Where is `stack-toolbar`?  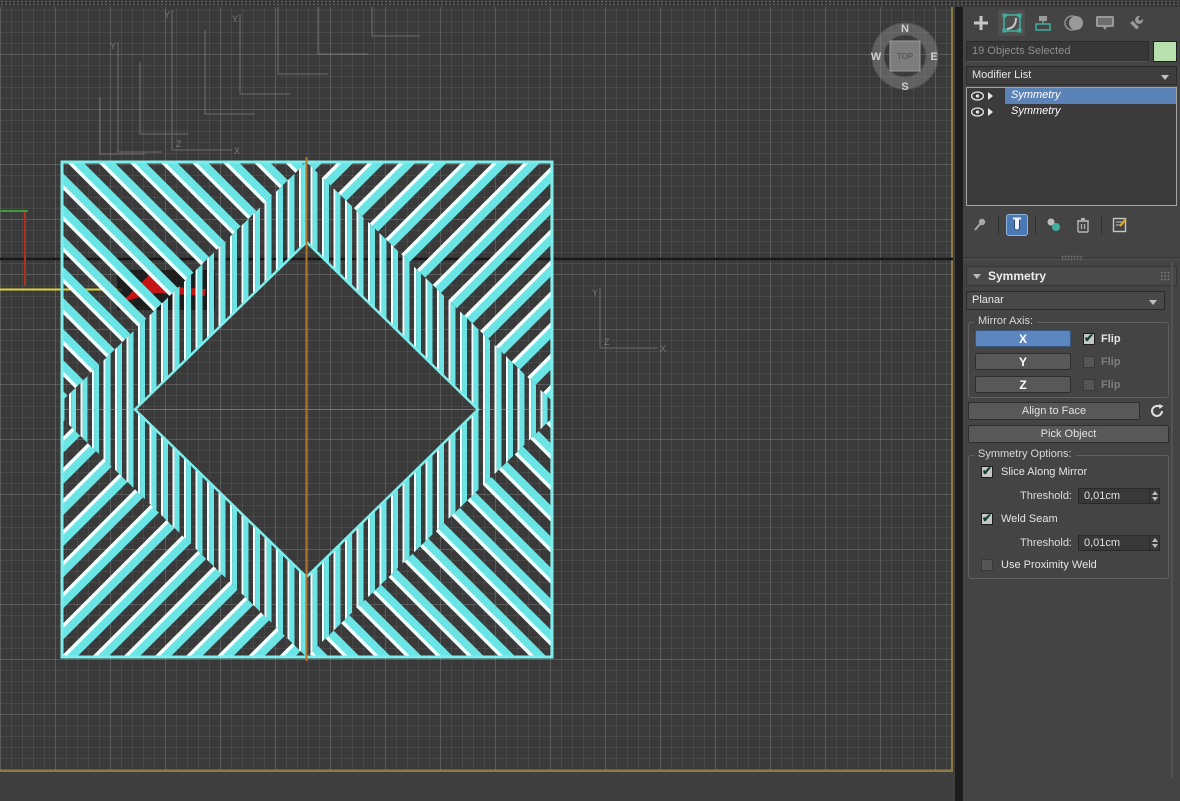 stack-toolbar is located at coordinates (1073, 225).